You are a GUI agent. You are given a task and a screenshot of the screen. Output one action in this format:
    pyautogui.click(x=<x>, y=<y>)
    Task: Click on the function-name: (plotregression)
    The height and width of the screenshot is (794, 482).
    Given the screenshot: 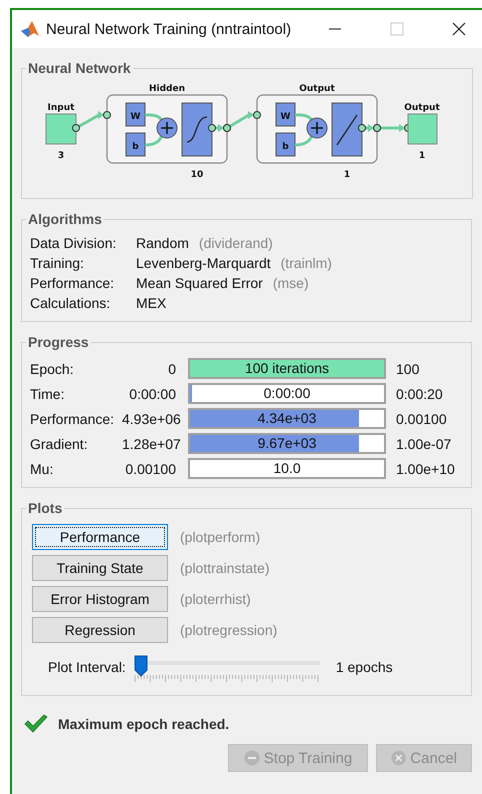 What is the action you would take?
    pyautogui.click(x=229, y=630)
    